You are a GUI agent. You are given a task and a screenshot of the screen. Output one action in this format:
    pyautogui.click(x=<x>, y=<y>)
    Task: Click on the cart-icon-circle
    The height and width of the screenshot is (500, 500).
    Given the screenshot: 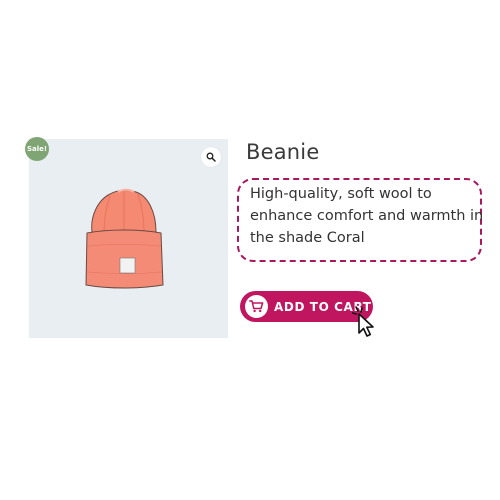 What is the action you would take?
    pyautogui.click(x=256, y=306)
    